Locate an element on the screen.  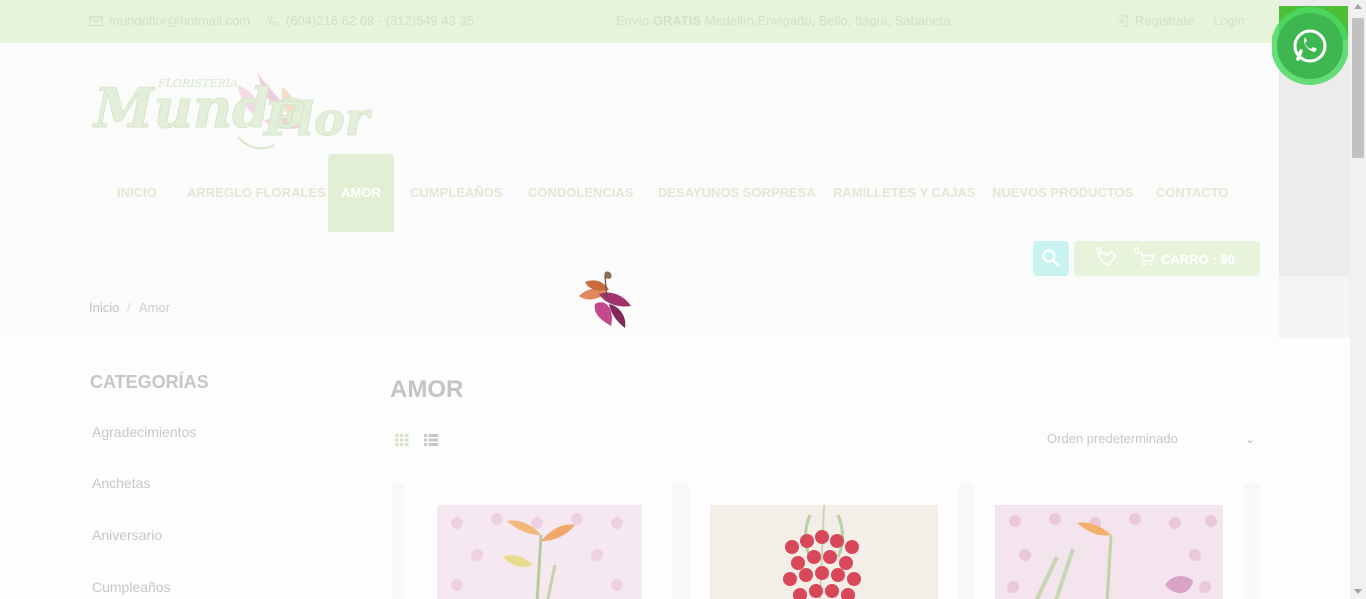
chevron-down-icon: ⌄ is located at coordinates (1249, 439).